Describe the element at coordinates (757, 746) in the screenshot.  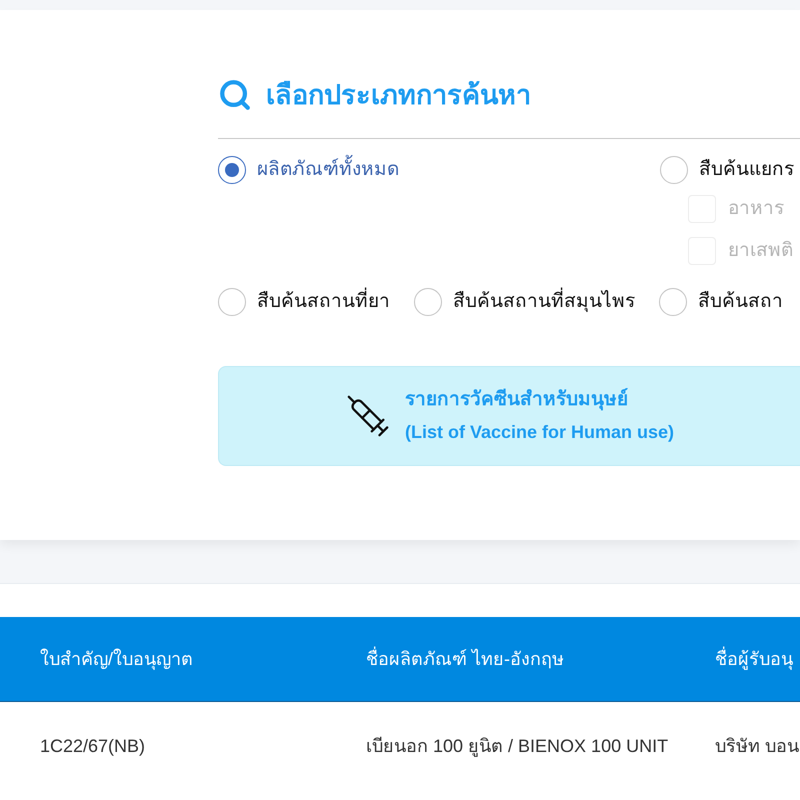
I see `table-cell-text: บริษัท บอน` at that location.